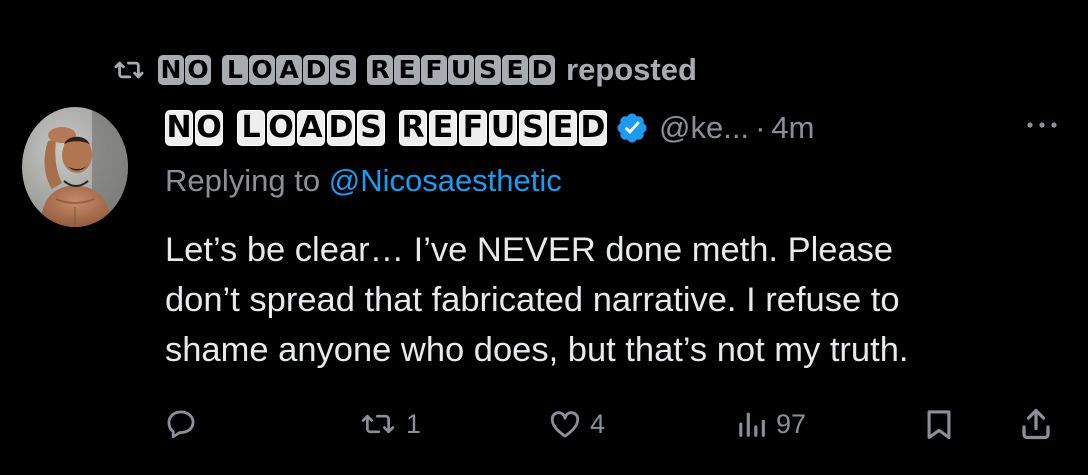  What do you see at coordinates (414, 423) in the screenshot?
I see `repost-count: 1` at bounding box center [414, 423].